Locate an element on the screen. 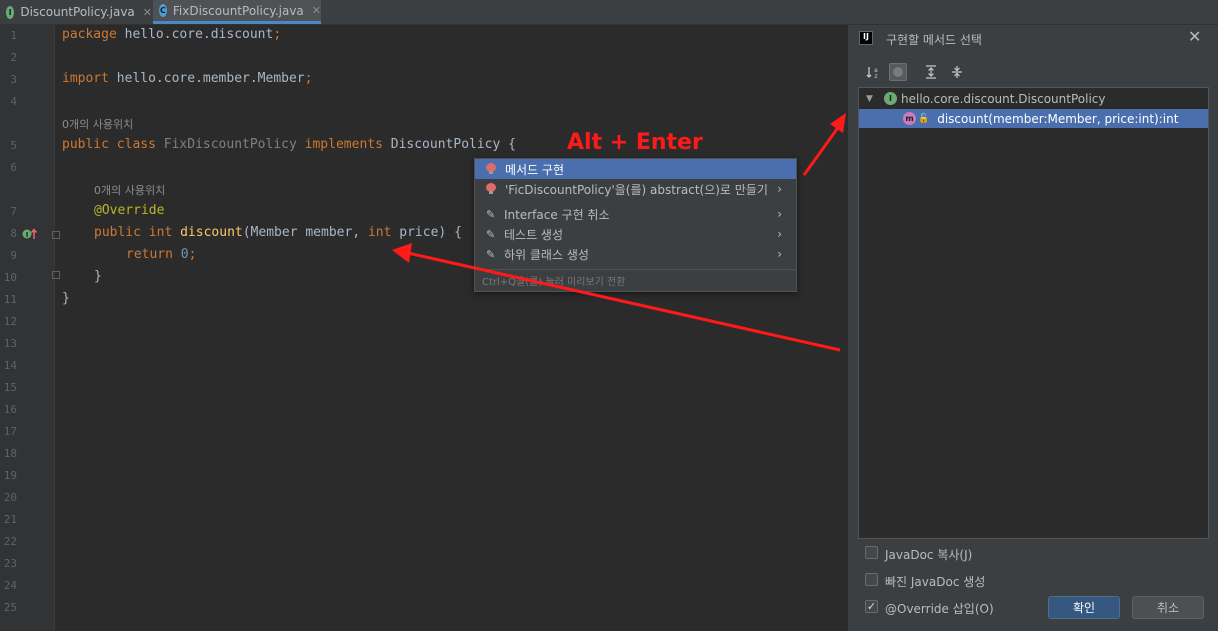 The height and width of the screenshot is (631, 1218). menu-item-label: 테스트 생성 is located at coordinates (534, 234).